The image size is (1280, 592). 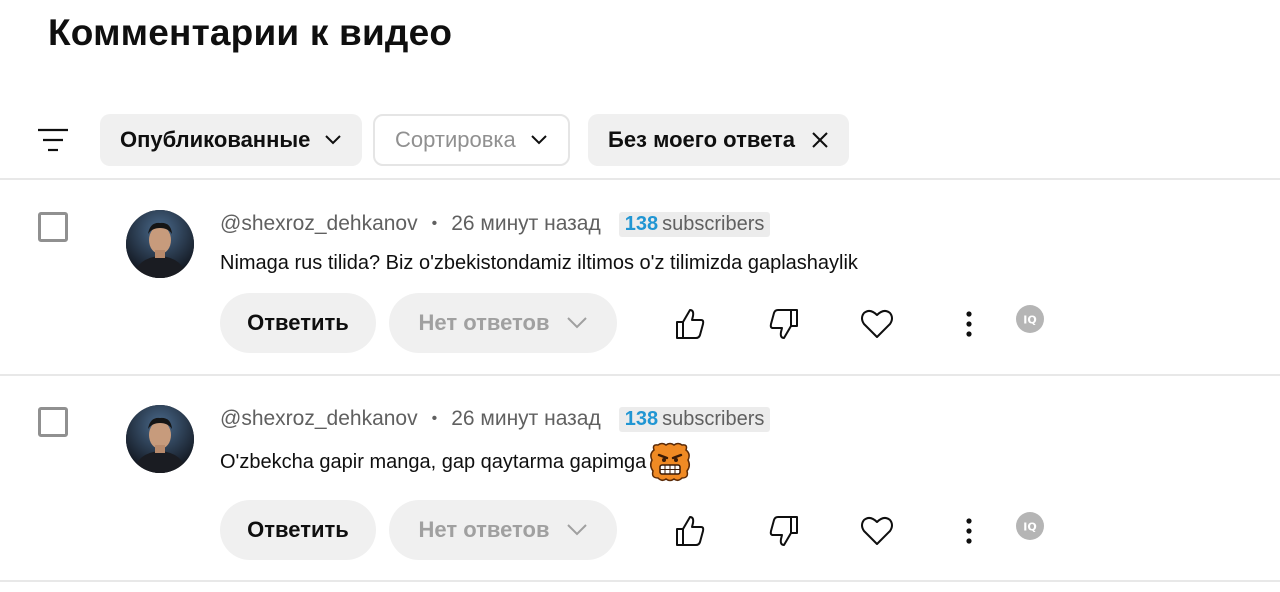 What do you see at coordinates (670, 462) in the screenshot?
I see `angry-emoji-icon` at bounding box center [670, 462].